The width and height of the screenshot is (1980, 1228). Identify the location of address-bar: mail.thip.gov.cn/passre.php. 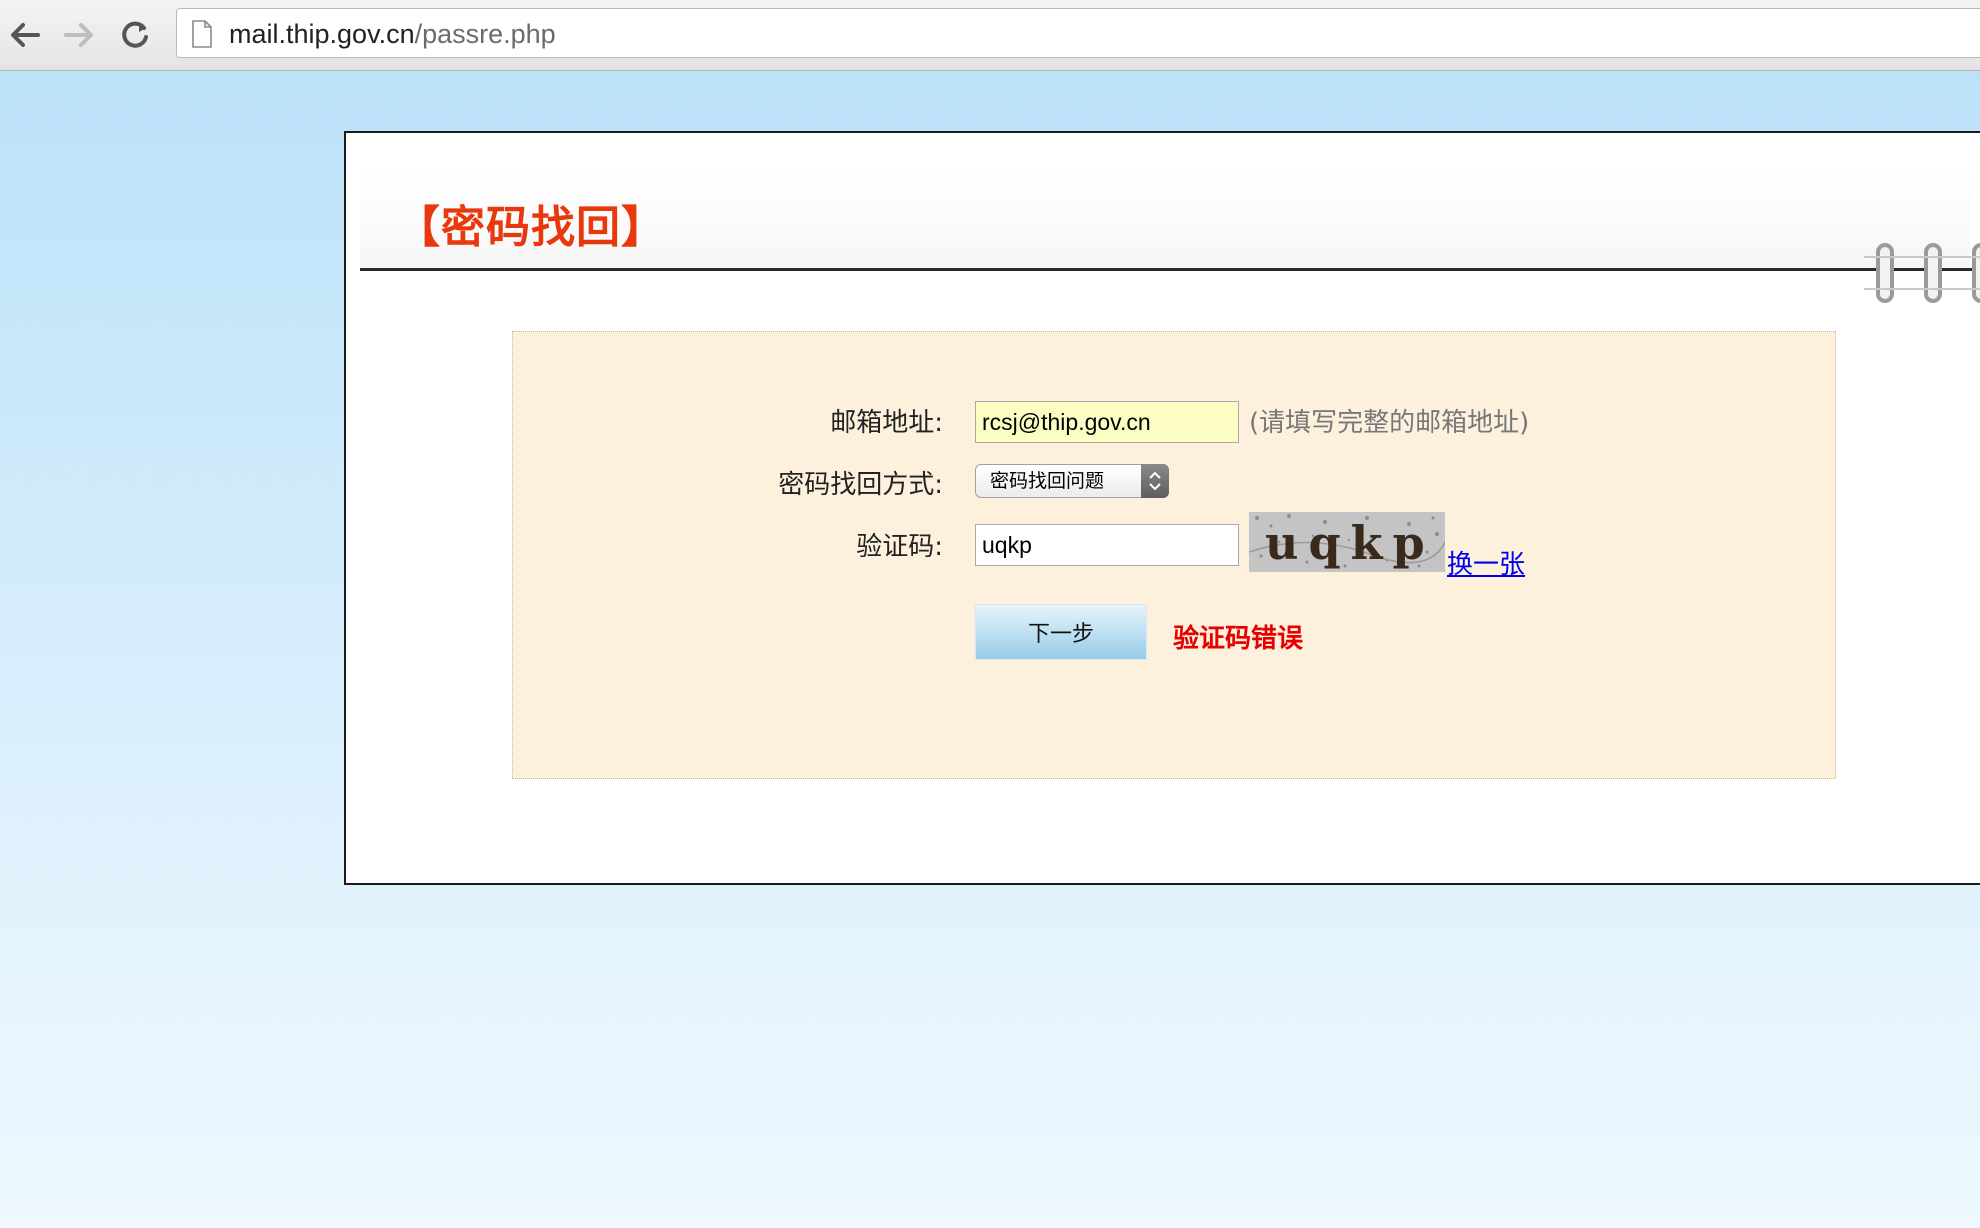
(1078, 33).